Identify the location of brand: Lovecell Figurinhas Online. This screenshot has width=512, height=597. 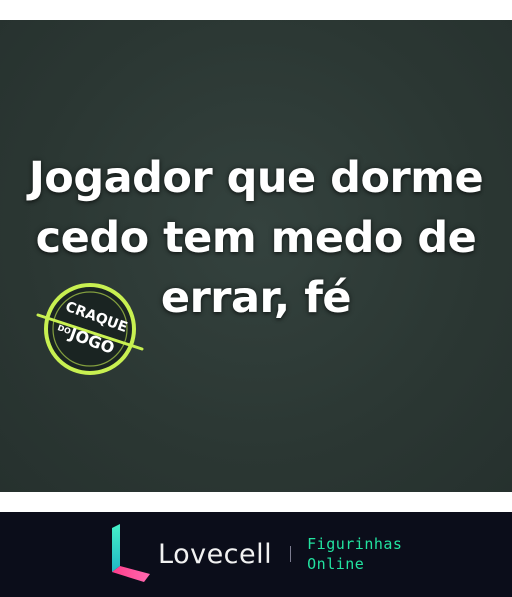
(253, 554).